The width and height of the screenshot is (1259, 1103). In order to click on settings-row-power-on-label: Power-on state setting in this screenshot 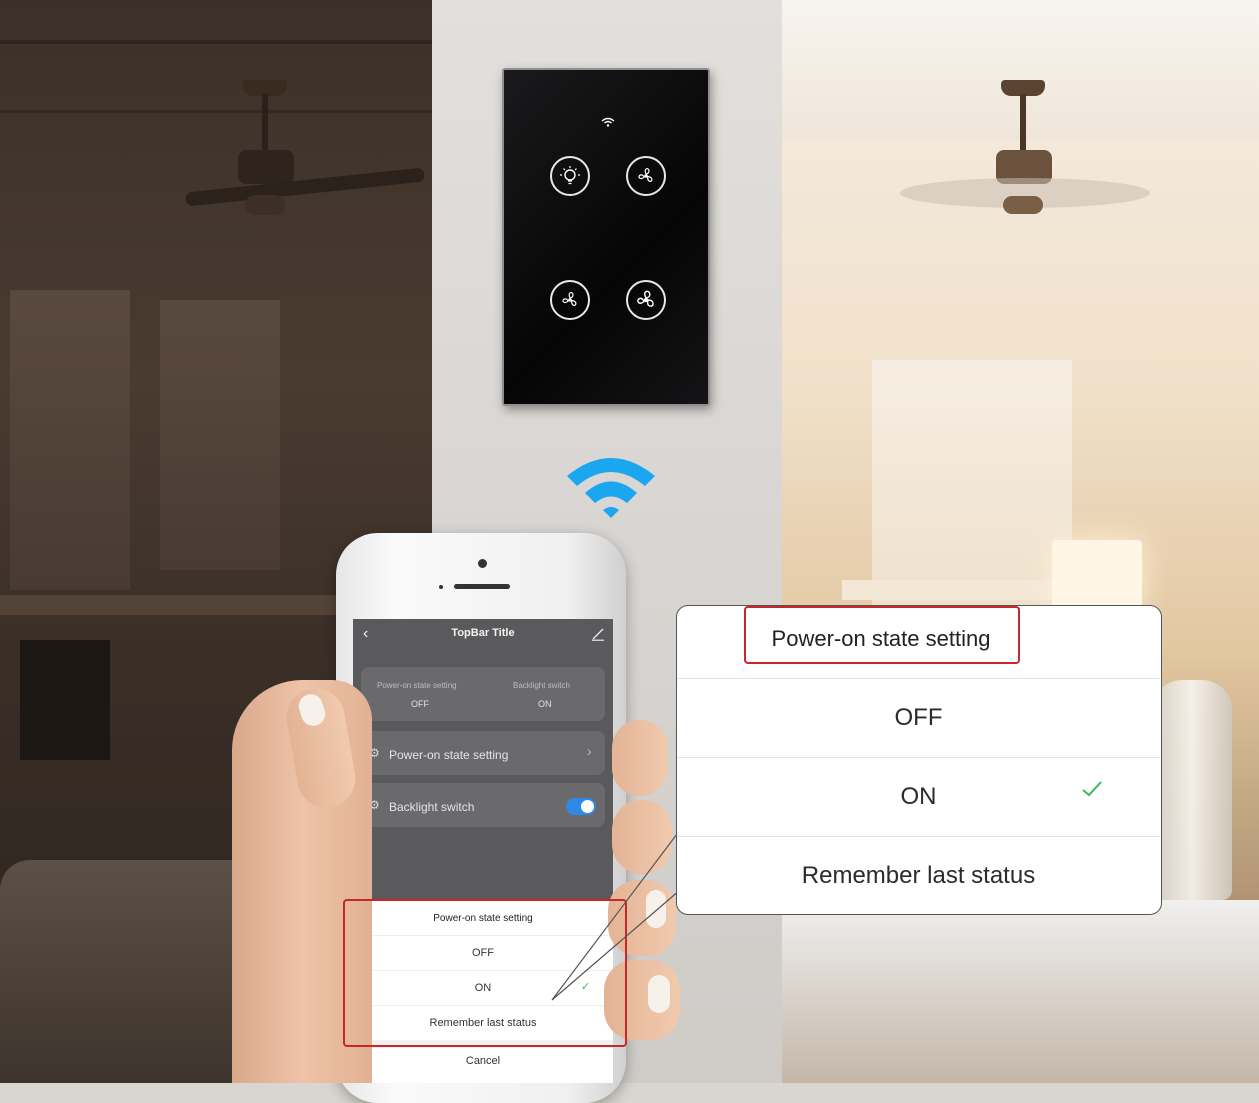, I will do `click(449, 755)`.